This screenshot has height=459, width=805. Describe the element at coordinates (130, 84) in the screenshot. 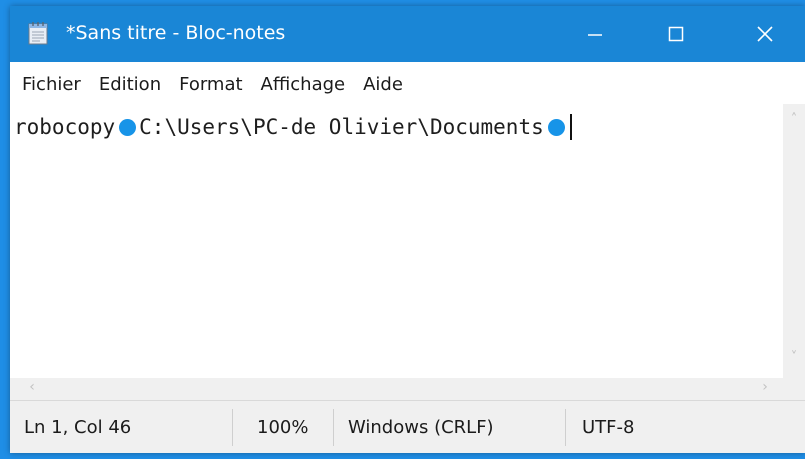

I see `menu-edition: Edition` at that location.